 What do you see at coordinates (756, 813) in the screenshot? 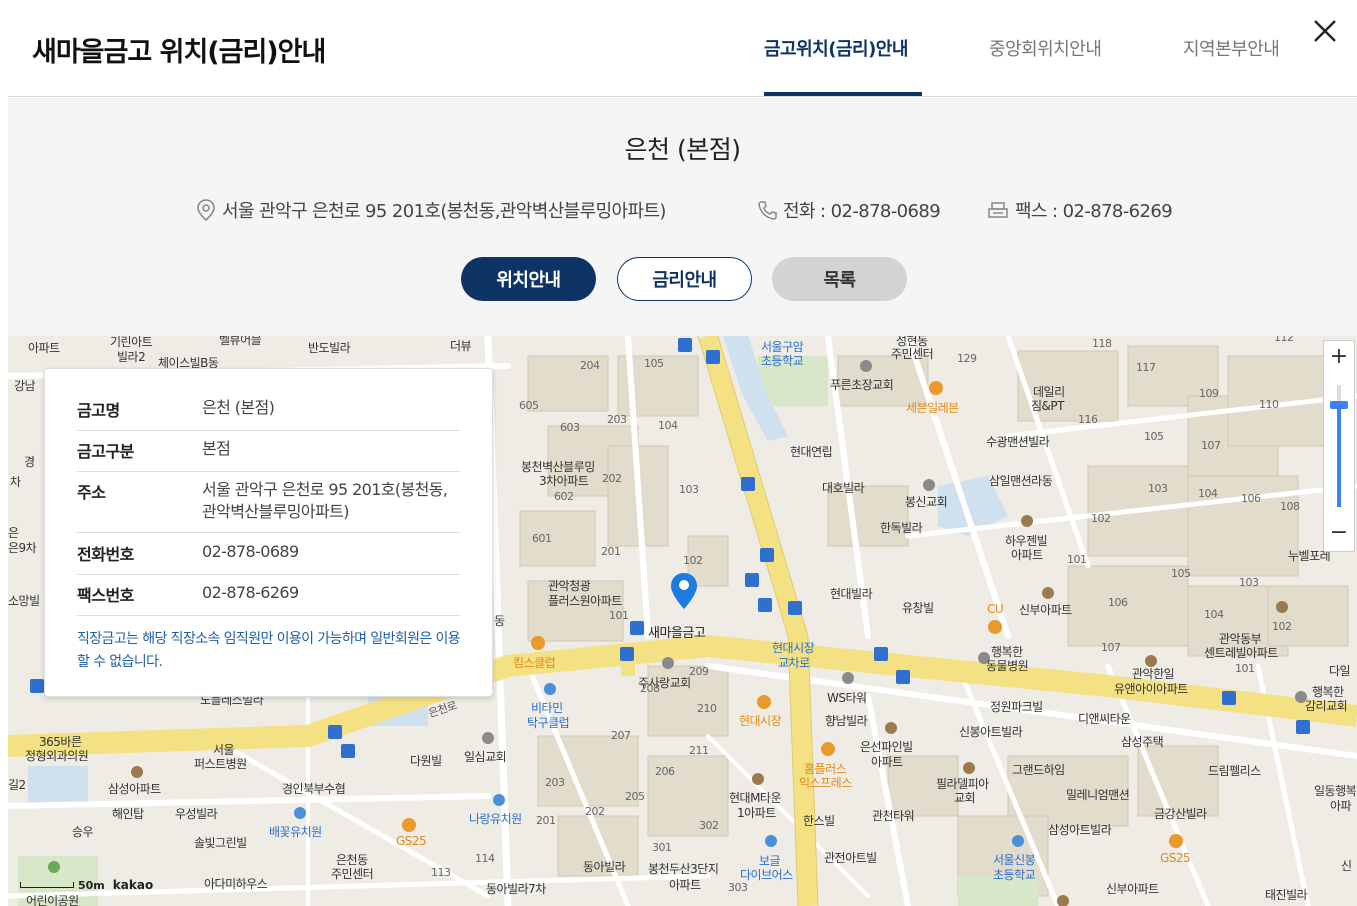
I see `map-label: 1아파트` at bounding box center [756, 813].